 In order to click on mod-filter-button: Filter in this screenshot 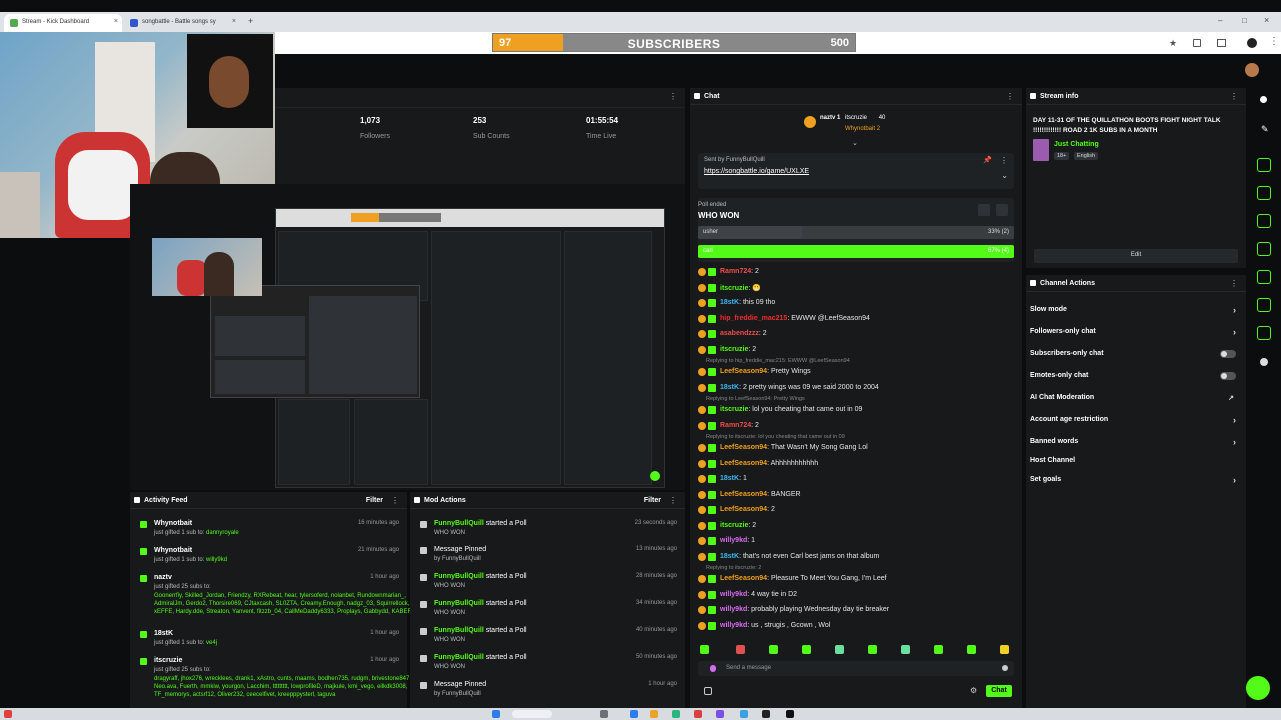, I will do `click(652, 500)`.